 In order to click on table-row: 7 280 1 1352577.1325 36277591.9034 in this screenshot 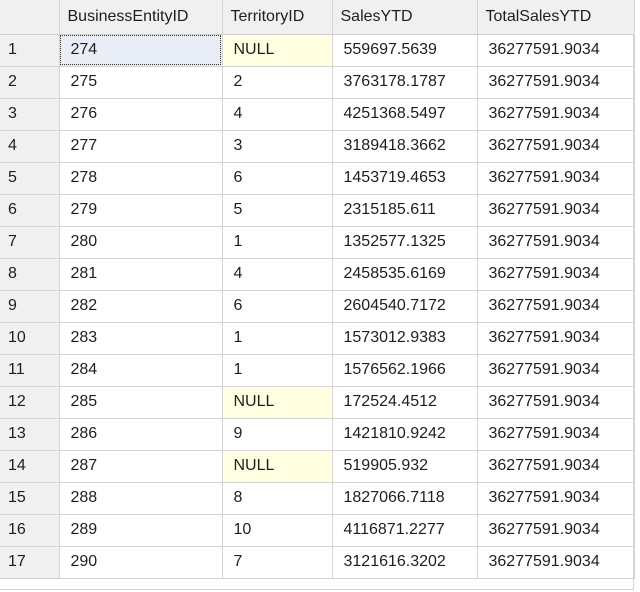, I will do `click(317, 242)`.